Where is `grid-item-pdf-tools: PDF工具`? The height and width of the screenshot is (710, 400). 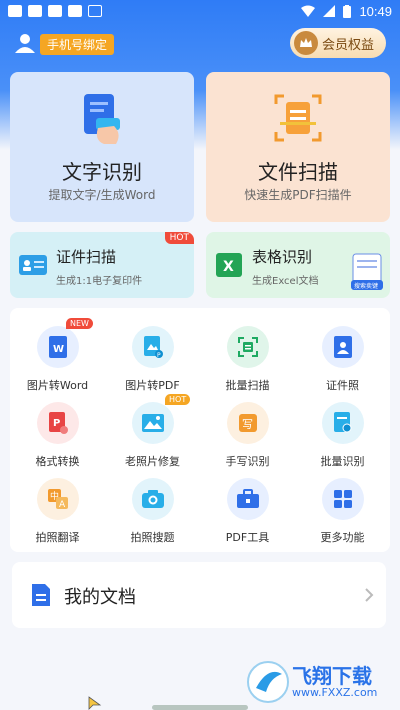
grid-item-pdf-tools: PDF工具 is located at coordinates (247, 508).